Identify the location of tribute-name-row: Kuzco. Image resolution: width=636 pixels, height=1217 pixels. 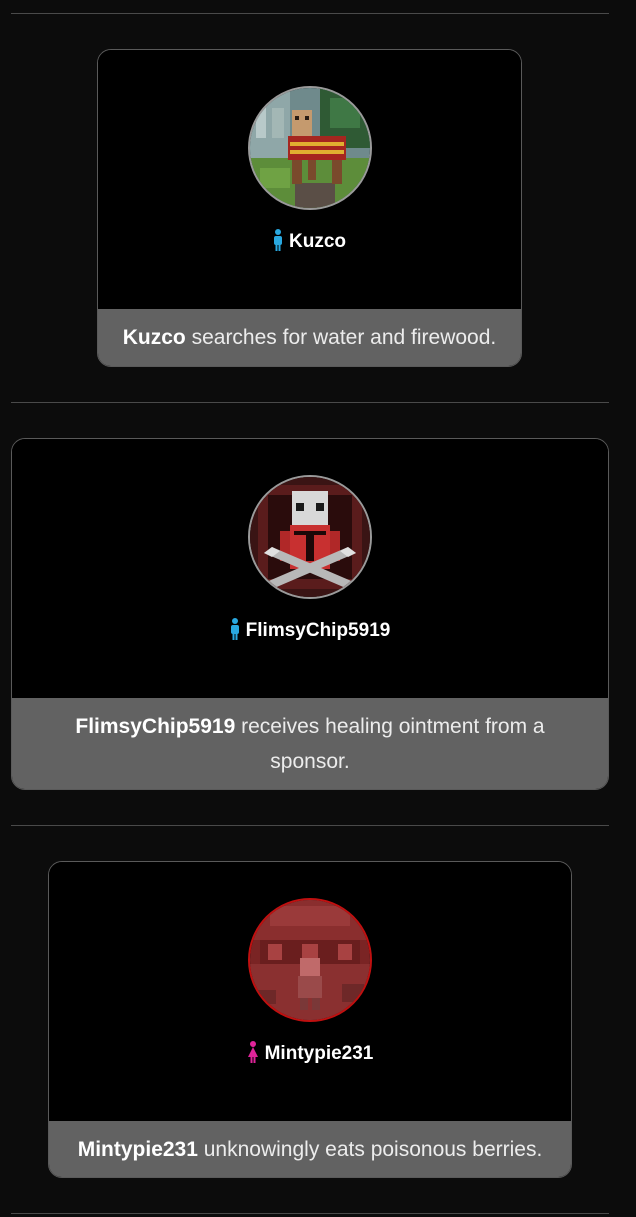
(309, 241).